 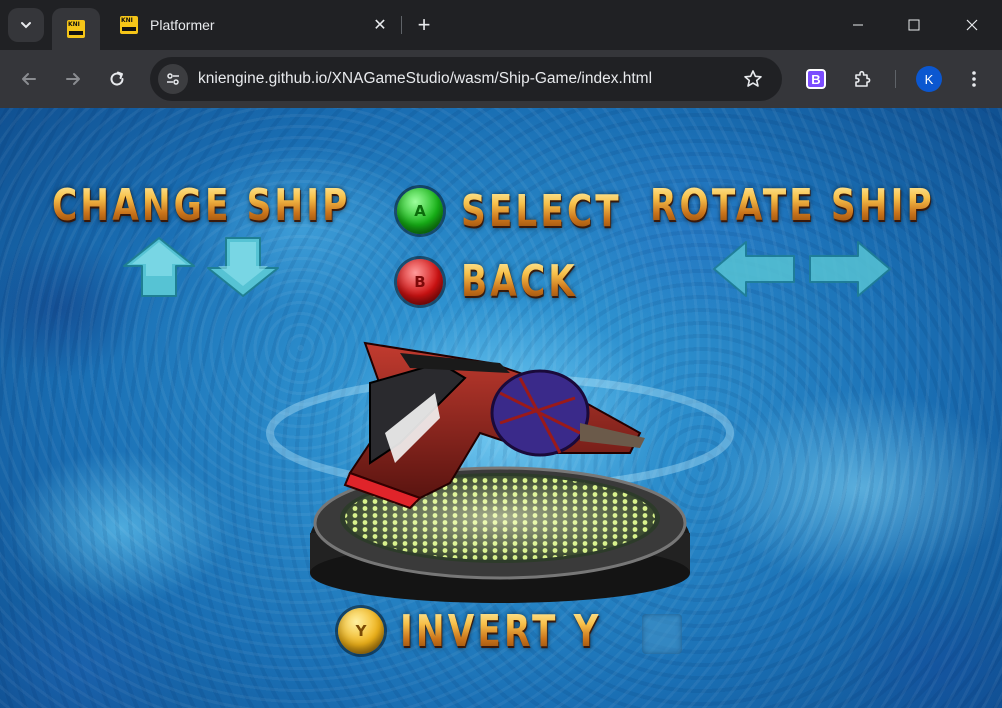 What do you see at coordinates (159, 267) in the screenshot?
I see `arrow-up-icon` at bounding box center [159, 267].